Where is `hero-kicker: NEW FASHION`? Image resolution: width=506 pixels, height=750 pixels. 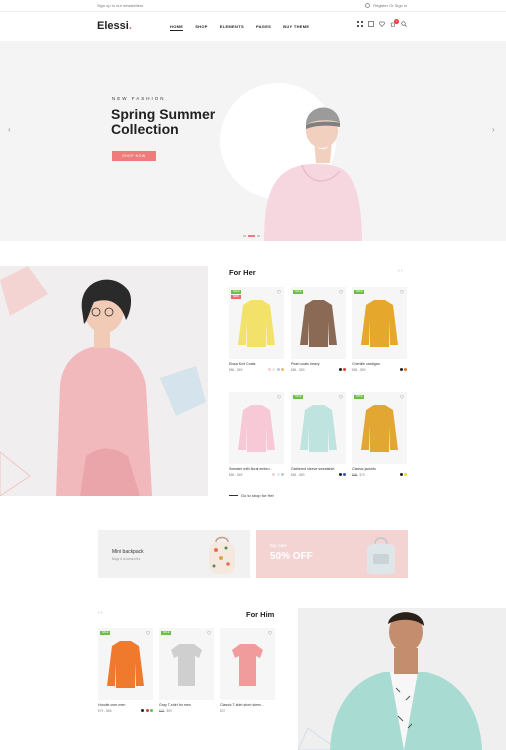
hero-kicker: NEW FASHION is located at coordinates (139, 98).